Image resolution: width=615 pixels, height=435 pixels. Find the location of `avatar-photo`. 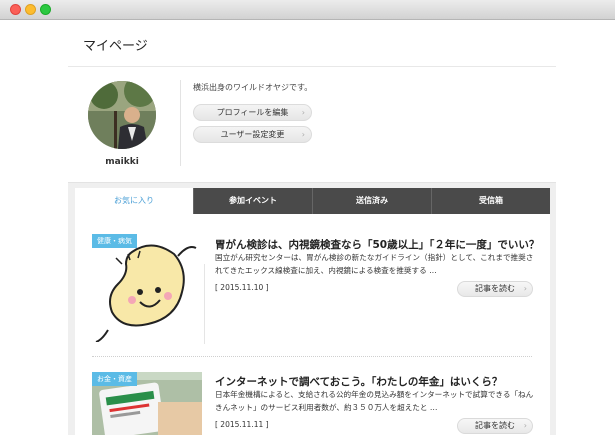

avatar-photo is located at coordinates (122, 115).